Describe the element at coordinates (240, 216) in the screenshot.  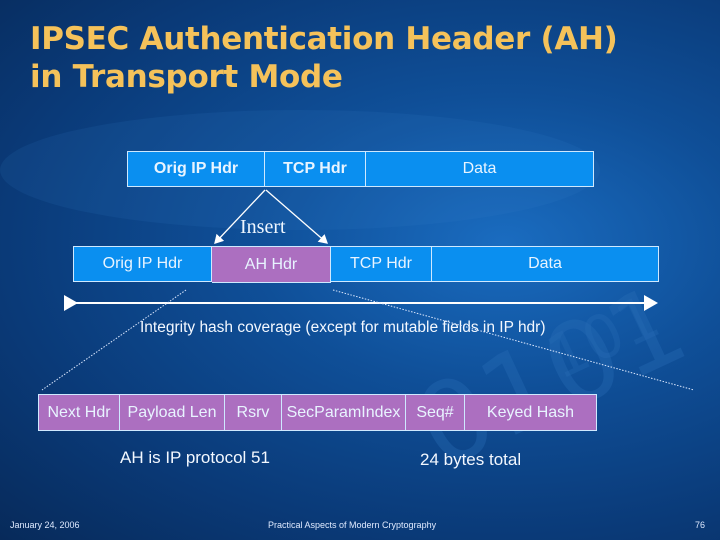
I see `insert-arrow-left` at that location.